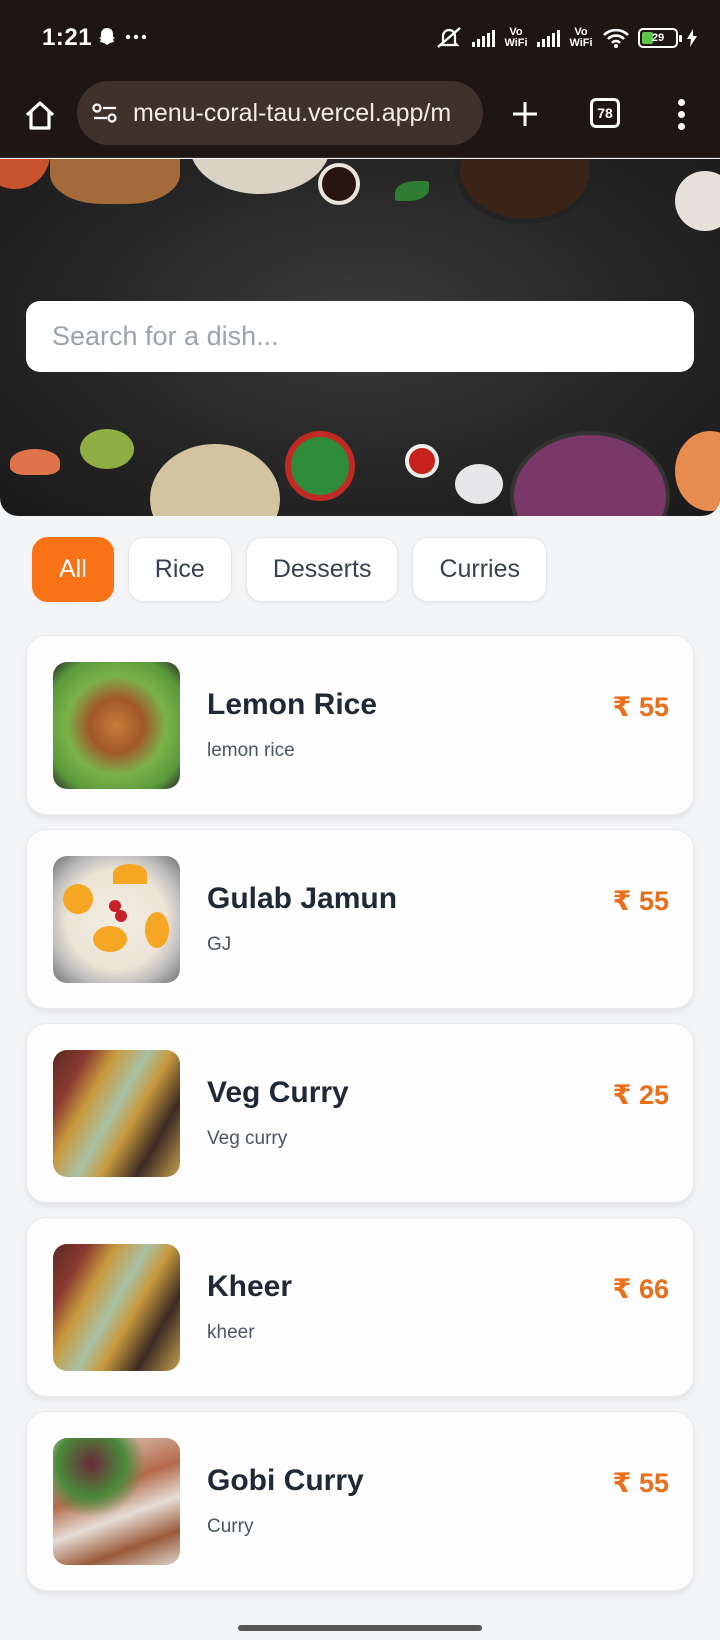 This screenshot has height=1640, width=720. What do you see at coordinates (640, 1289) in the screenshot?
I see `dish-price: ₹ 66` at bounding box center [640, 1289].